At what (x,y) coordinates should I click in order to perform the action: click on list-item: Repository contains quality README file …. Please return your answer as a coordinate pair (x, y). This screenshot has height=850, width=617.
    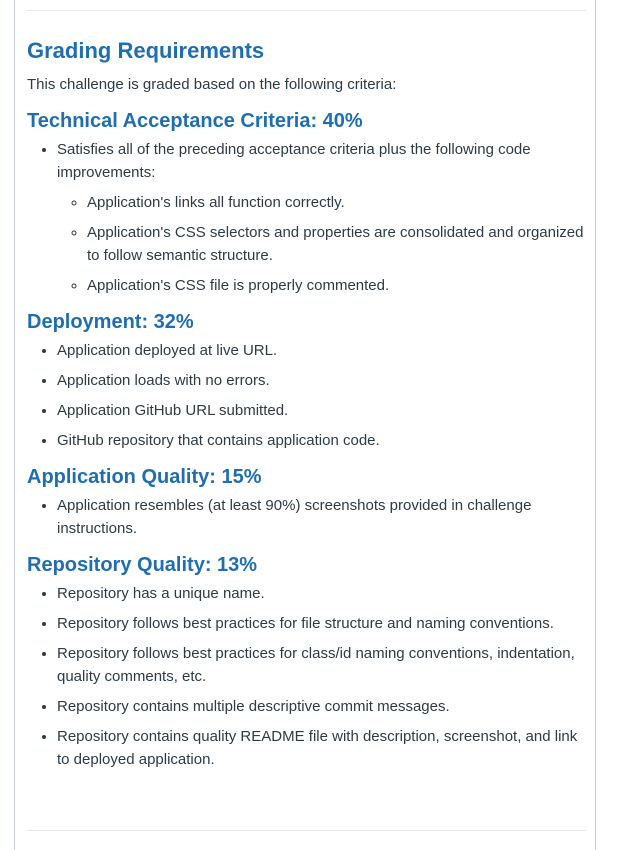
    Looking at the image, I should click on (322, 748).